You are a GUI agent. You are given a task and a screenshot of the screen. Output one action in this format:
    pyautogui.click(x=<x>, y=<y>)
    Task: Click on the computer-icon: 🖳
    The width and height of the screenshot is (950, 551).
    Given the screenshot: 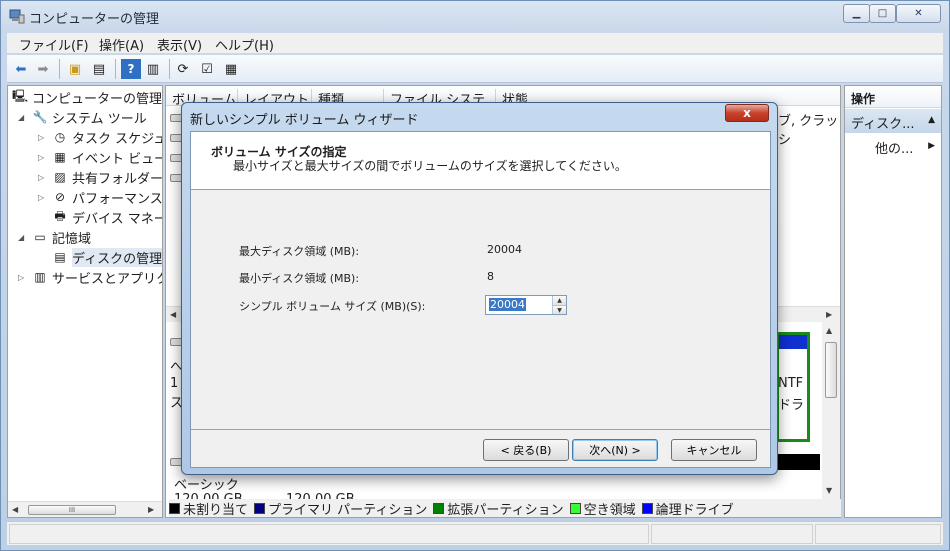 What is the action you would take?
    pyautogui.click(x=20, y=95)
    